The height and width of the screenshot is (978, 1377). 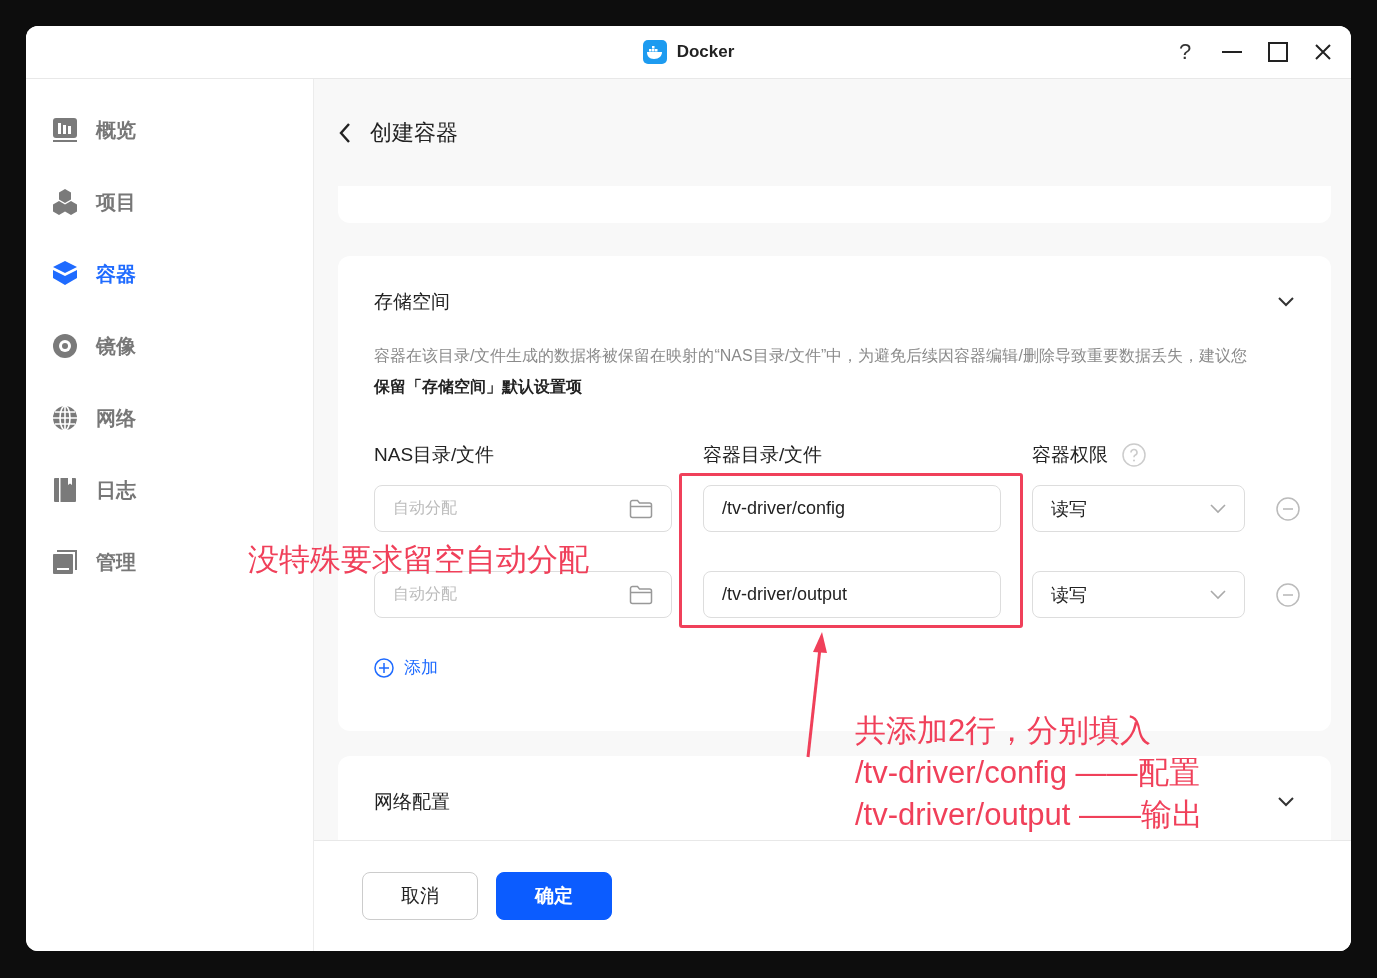 I want to click on sidebar-item: 概览, so click(x=91, y=130).